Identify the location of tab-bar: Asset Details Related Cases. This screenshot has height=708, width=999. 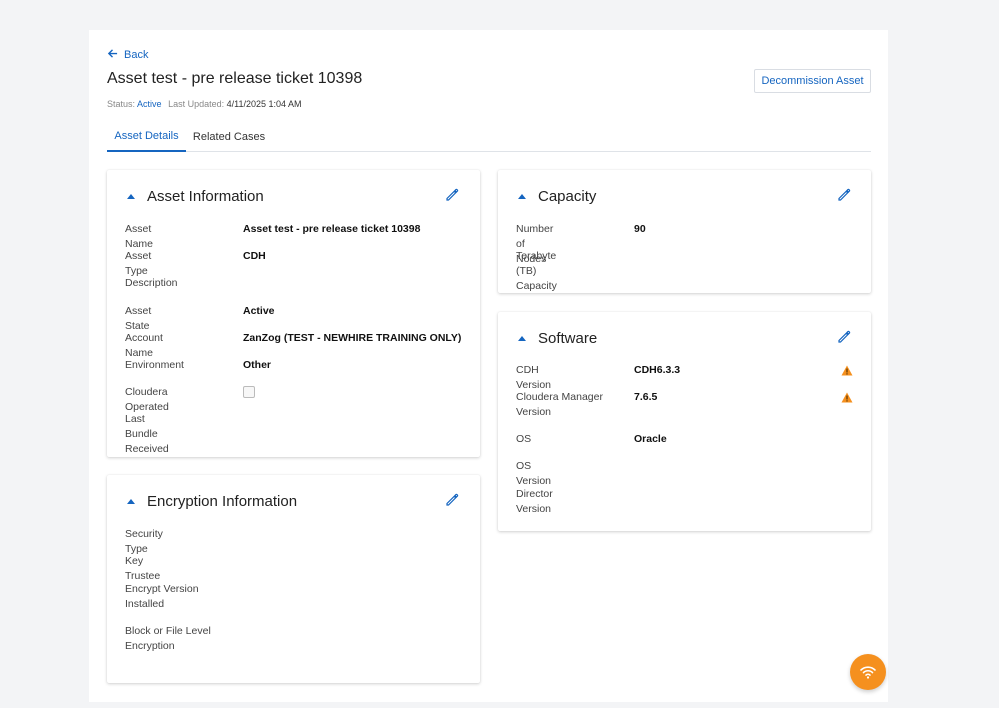
(489, 137).